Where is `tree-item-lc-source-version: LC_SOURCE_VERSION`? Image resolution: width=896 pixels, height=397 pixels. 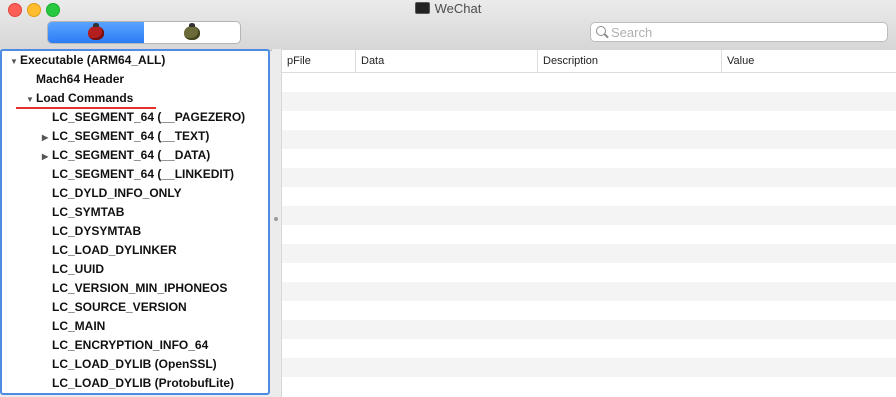
tree-item-lc-source-version: LC_SOURCE_VERSION is located at coordinates (119, 307).